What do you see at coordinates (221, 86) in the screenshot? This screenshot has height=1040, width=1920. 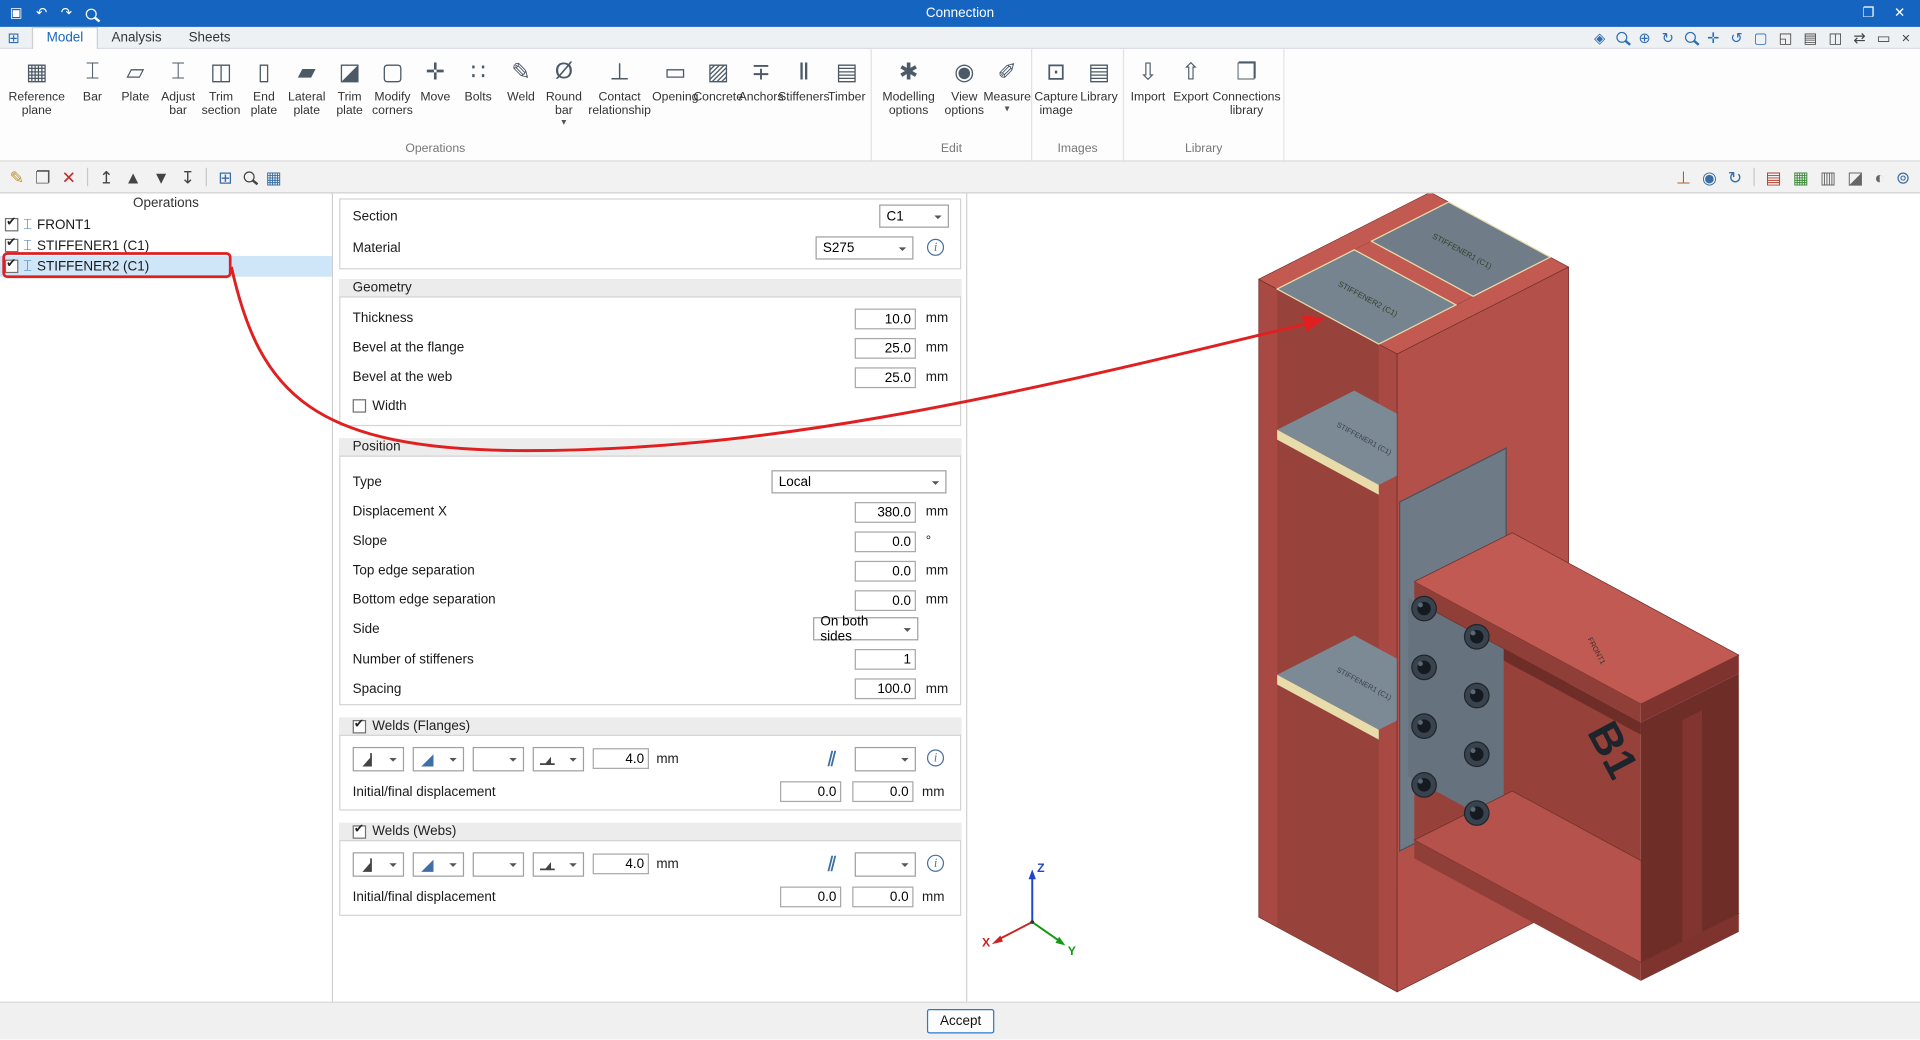 I see `ribbon-trim-section: ◫ Trim section` at bounding box center [221, 86].